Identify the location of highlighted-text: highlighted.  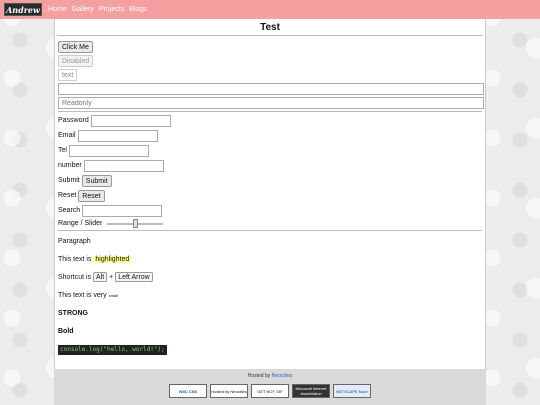
(112, 259).